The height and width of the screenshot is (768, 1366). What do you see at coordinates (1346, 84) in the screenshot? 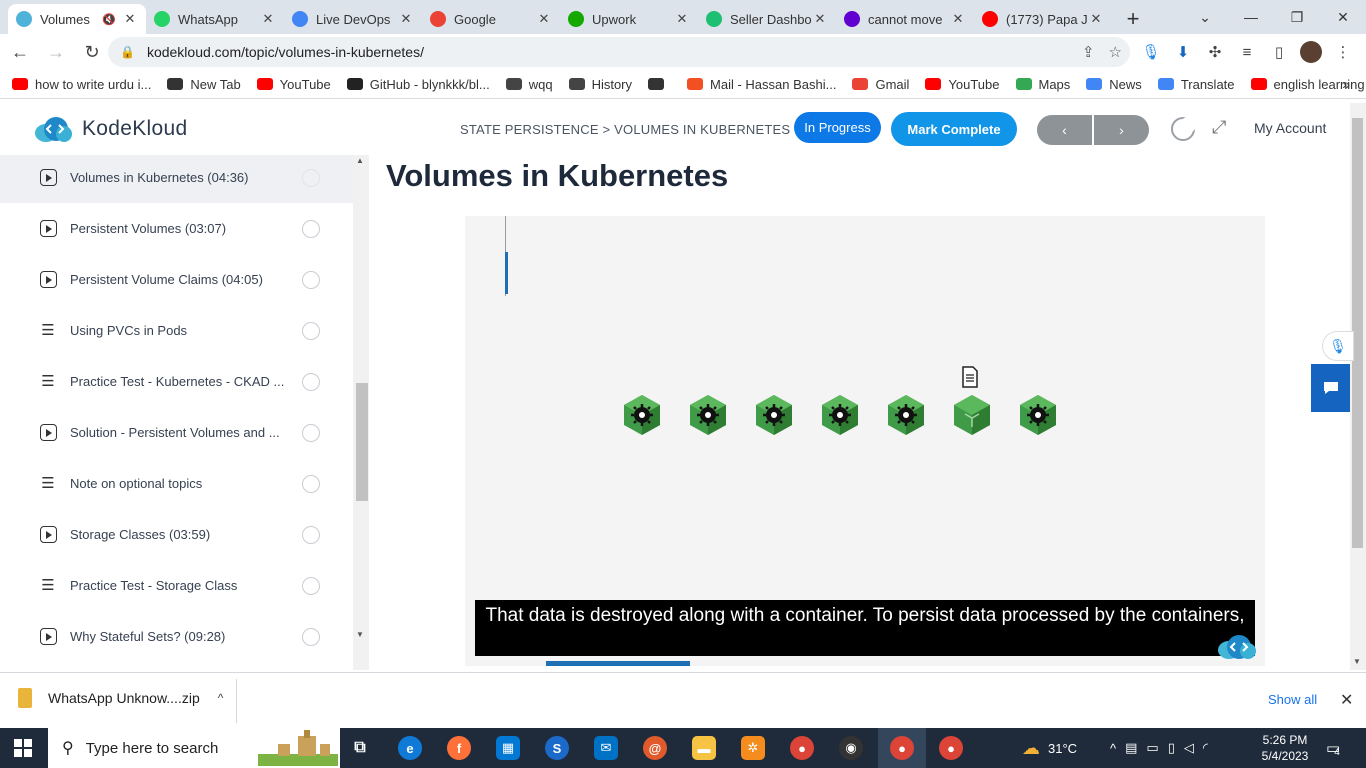
I see `more-bookmarks-icon: »` at bounding box center [1346, 84].